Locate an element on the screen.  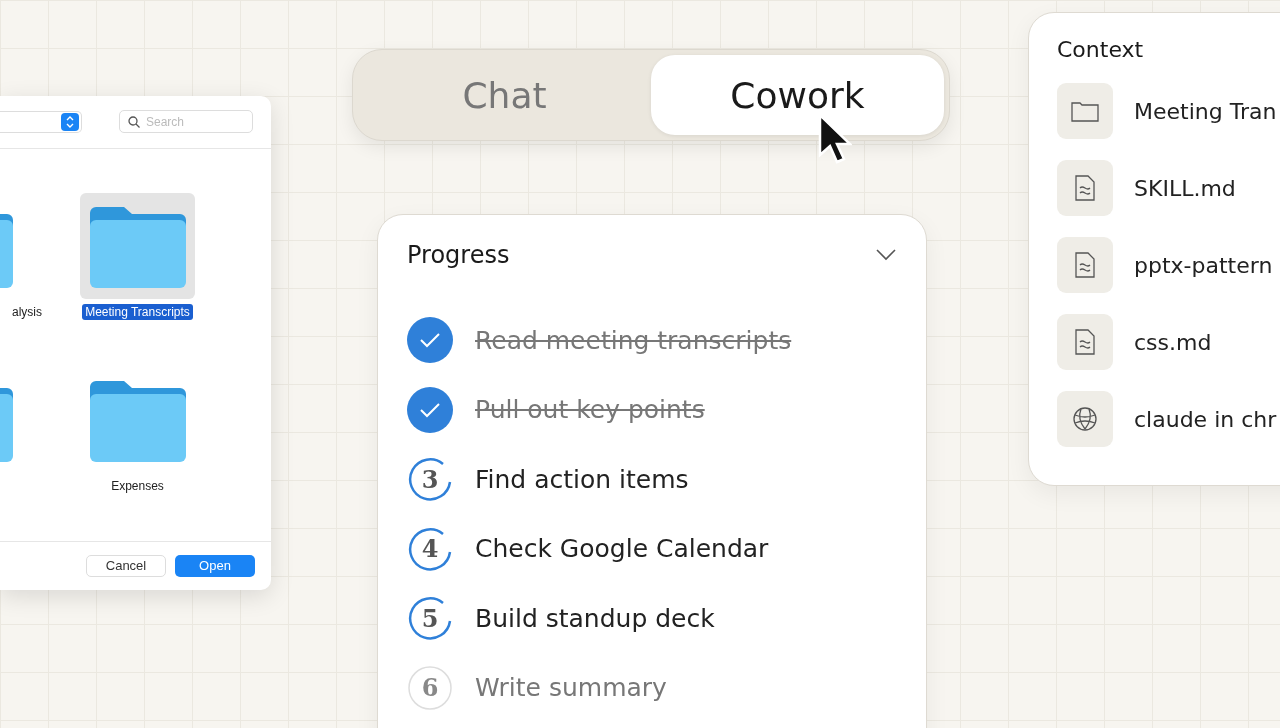
step-number: 4 is located at coordinates (430, 548).